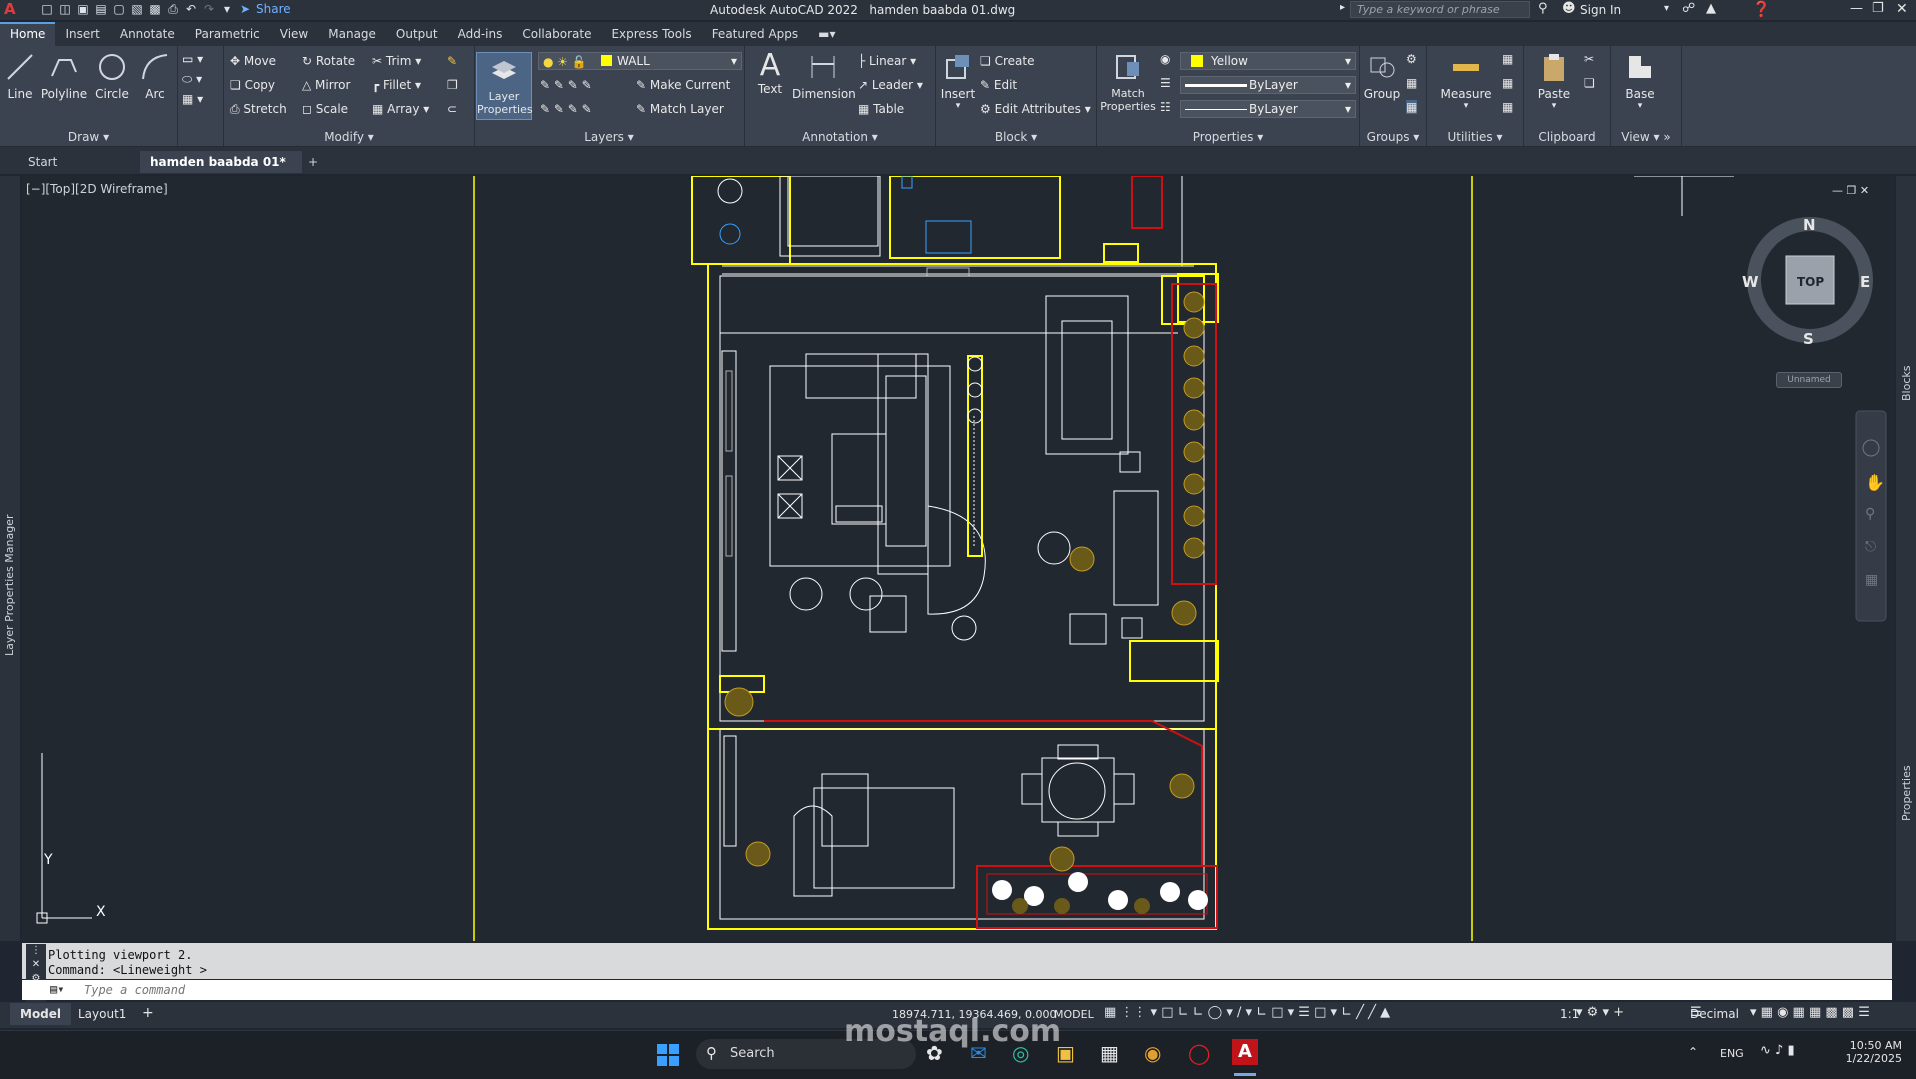  I want to click on autocad-logo-icon: A, so click(10, 9).